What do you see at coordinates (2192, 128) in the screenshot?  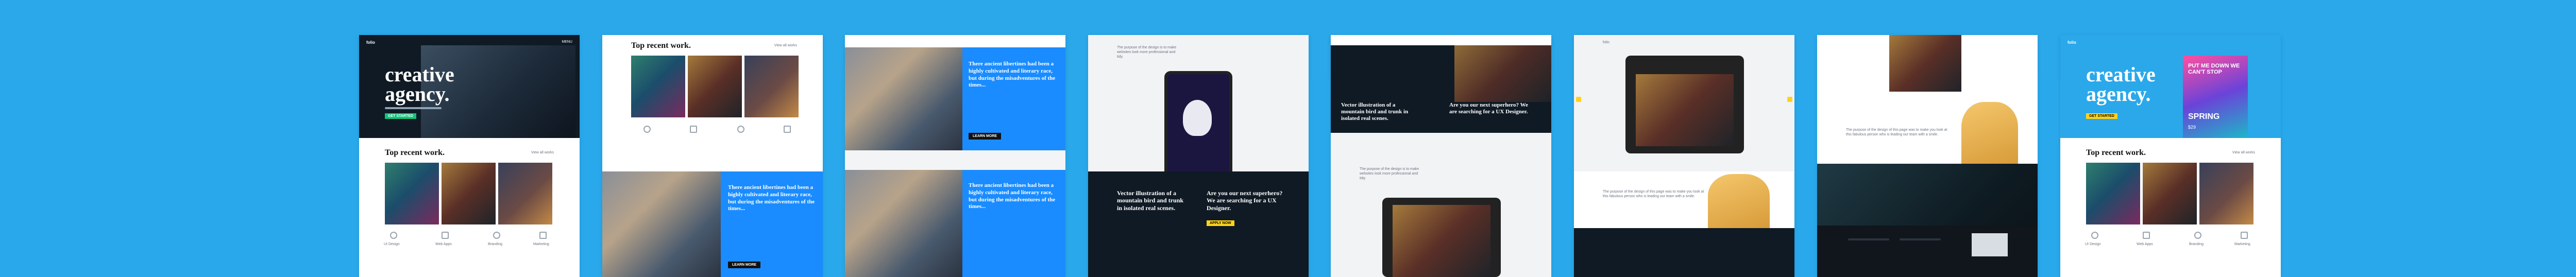 I see `ad-price: $29` at bounding box center [2192, 128].